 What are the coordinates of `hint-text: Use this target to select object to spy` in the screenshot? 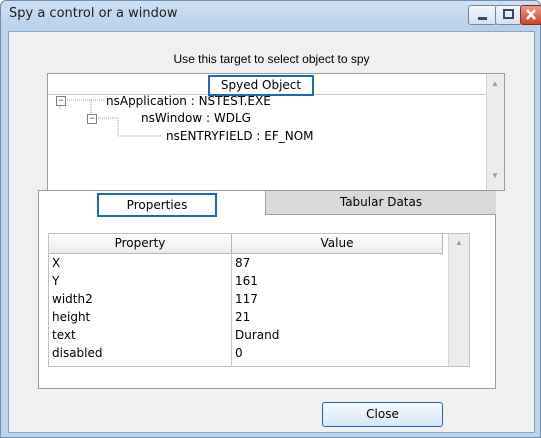 It's located at (271, 59).